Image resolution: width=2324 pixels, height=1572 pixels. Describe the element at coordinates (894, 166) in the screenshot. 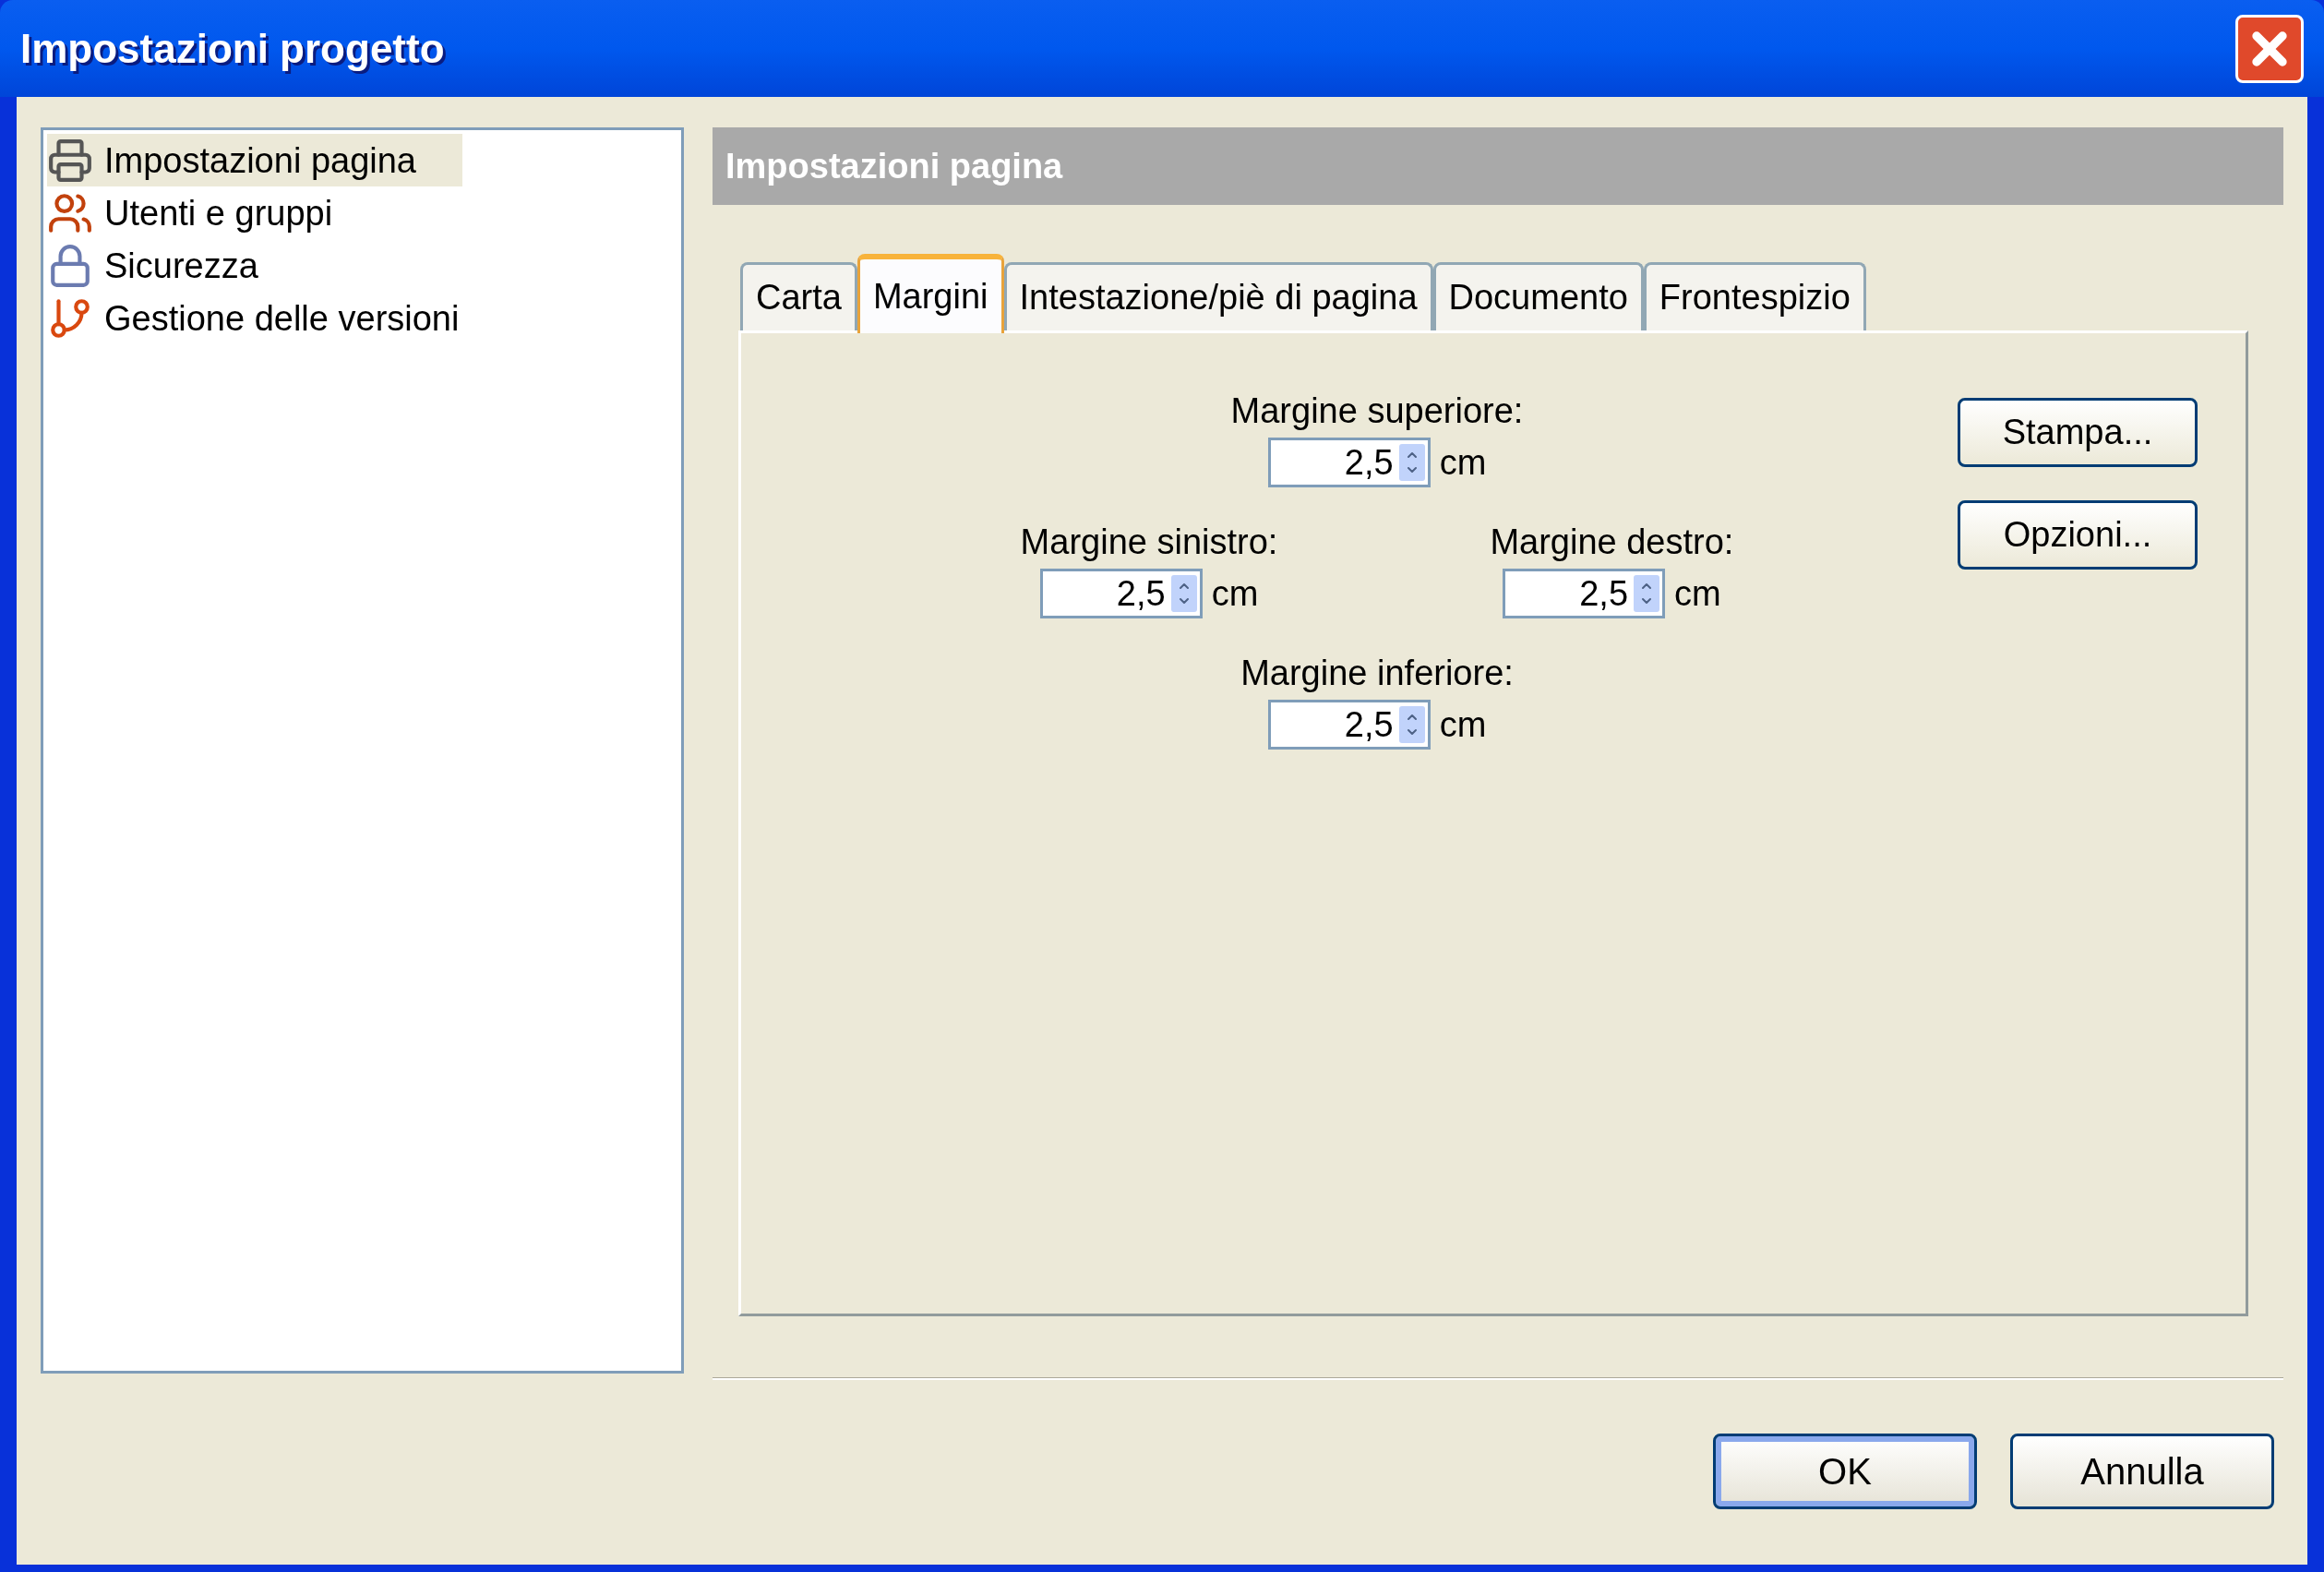

I see `section-title: Impostazioni pagina` at that location.